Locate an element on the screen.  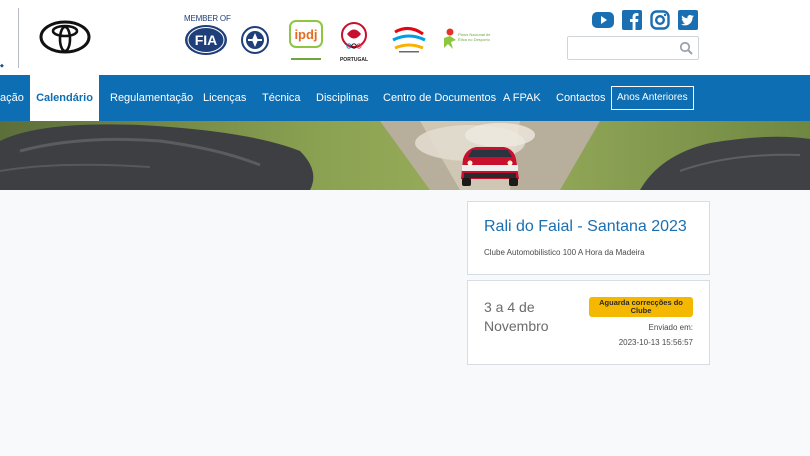
nav-item-disciplinas: Disciplinas is located at coordinates (342, 98).